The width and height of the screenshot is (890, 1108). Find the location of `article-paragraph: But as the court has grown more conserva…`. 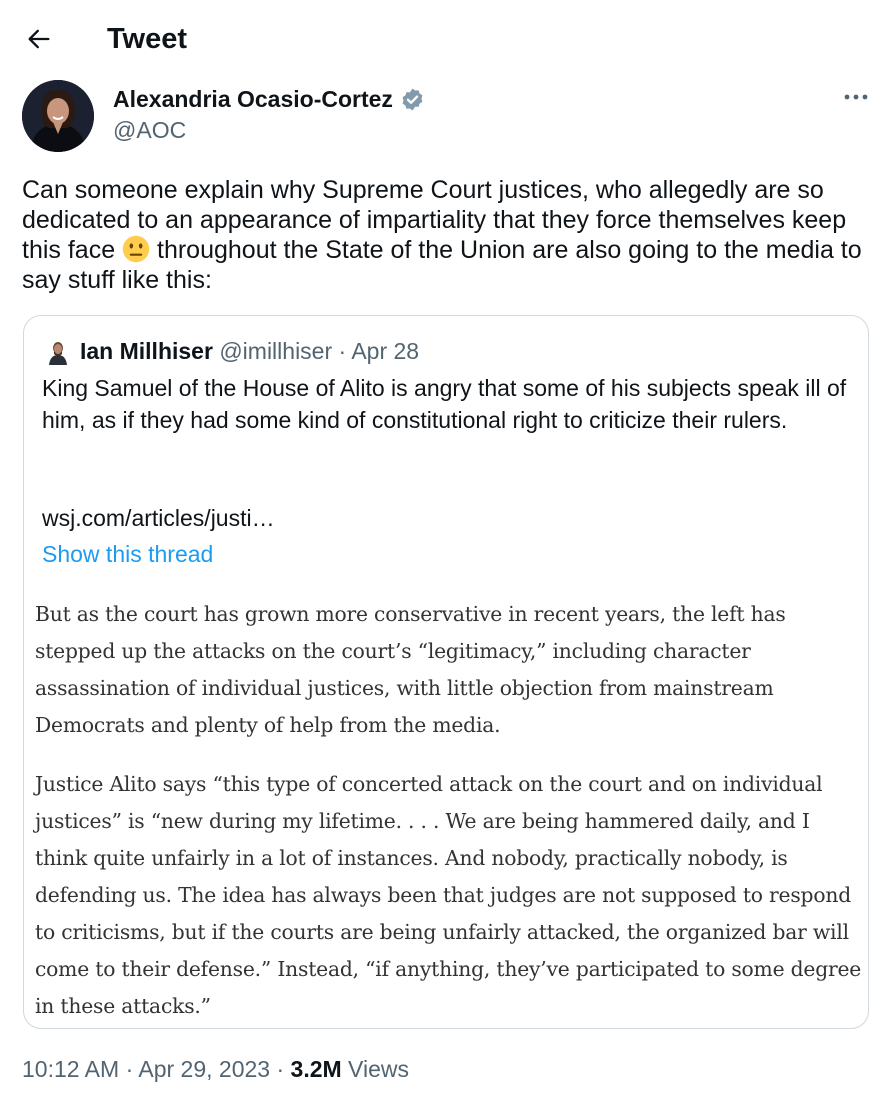

article-paragraph: But as the court has grown more conserva… is located at coordinates (410, 669).